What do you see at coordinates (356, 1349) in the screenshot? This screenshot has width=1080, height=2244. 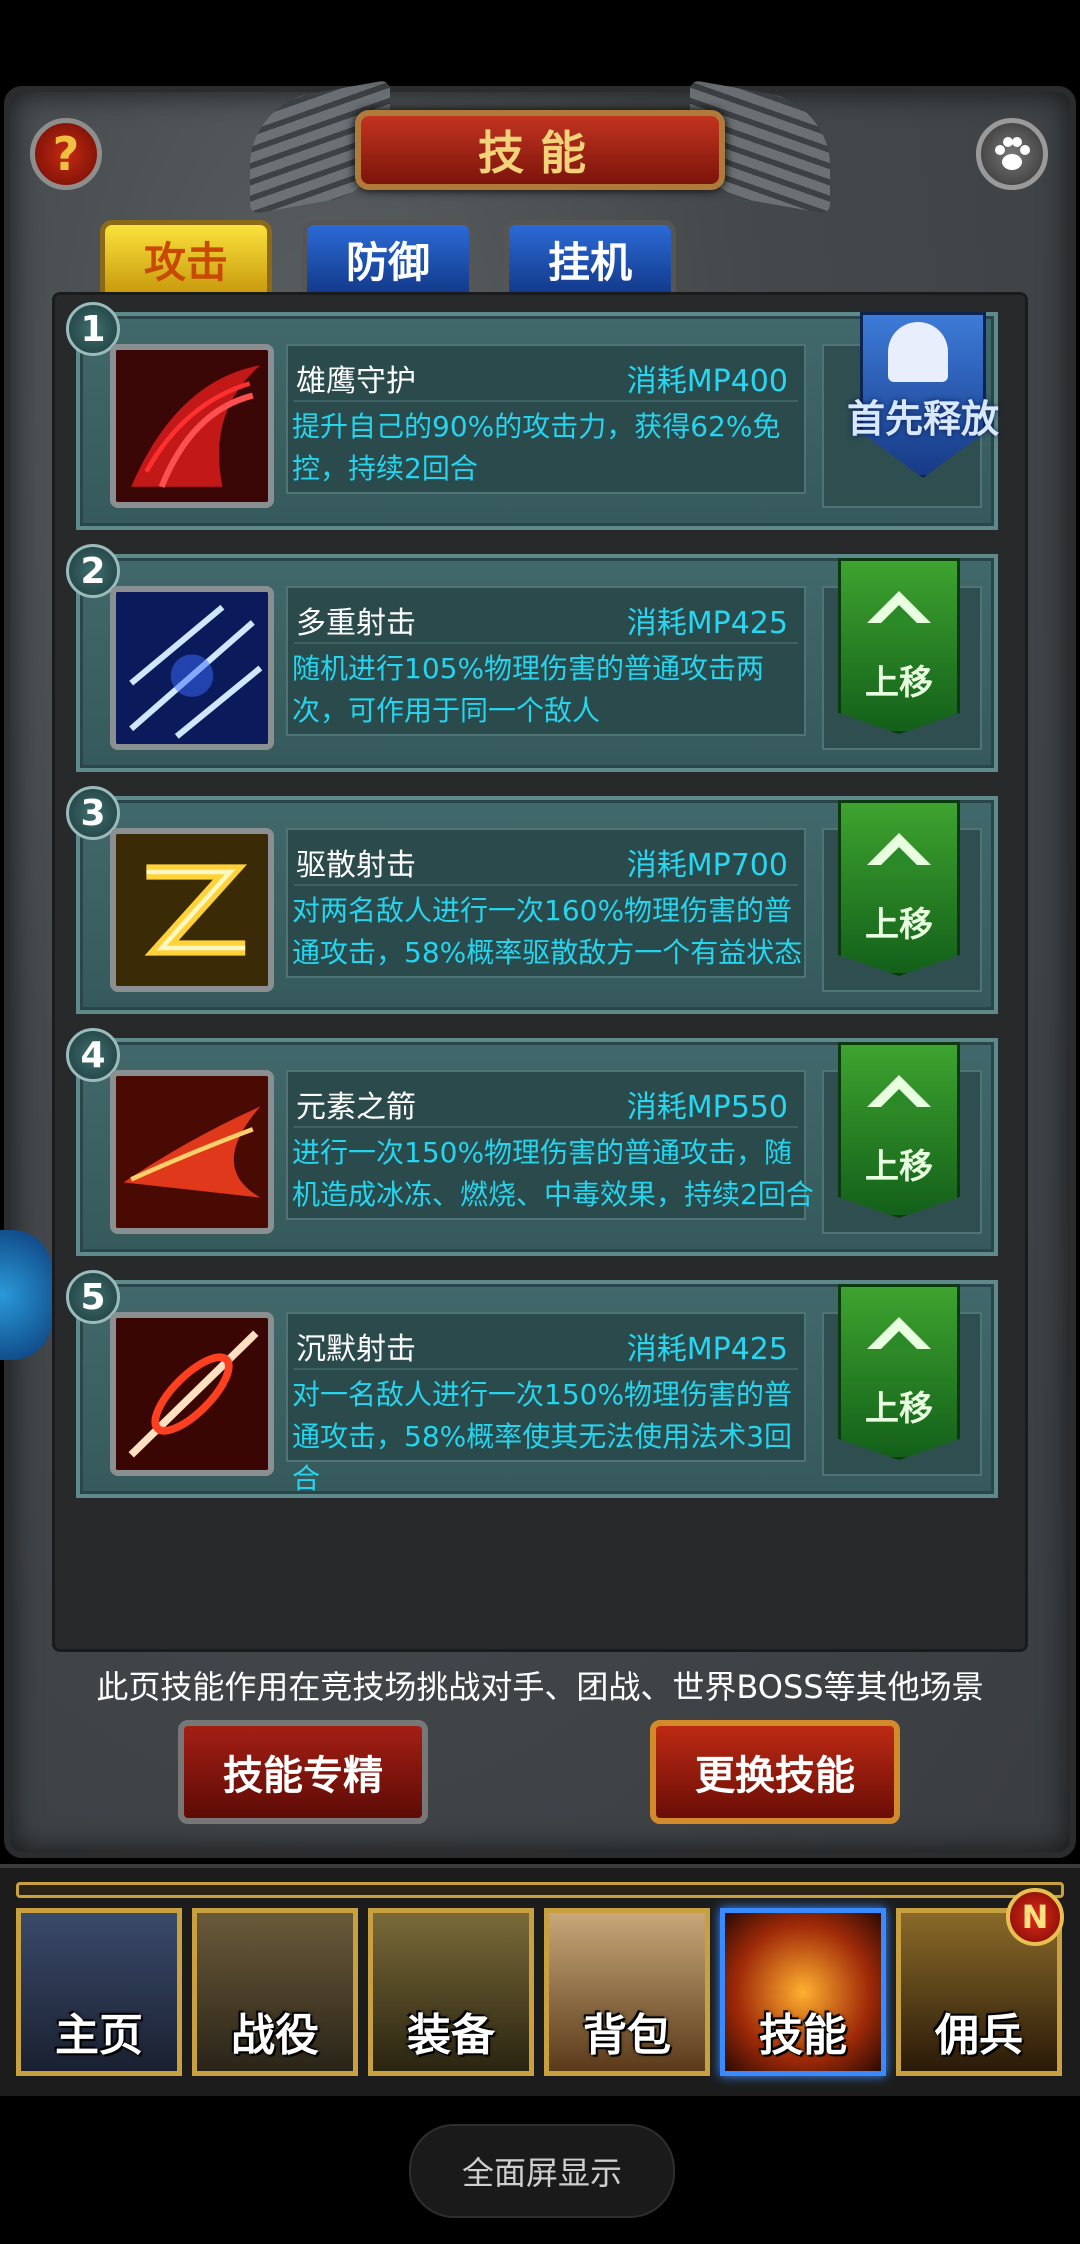 I see `skill-name: 沉默射击` at bounding box center [356, 1349].